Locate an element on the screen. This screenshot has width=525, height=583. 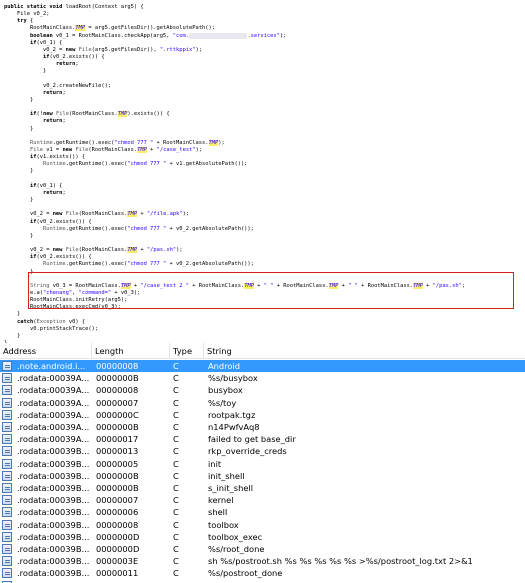
code-token: loadRoot( is located at coordinates (80, 7).